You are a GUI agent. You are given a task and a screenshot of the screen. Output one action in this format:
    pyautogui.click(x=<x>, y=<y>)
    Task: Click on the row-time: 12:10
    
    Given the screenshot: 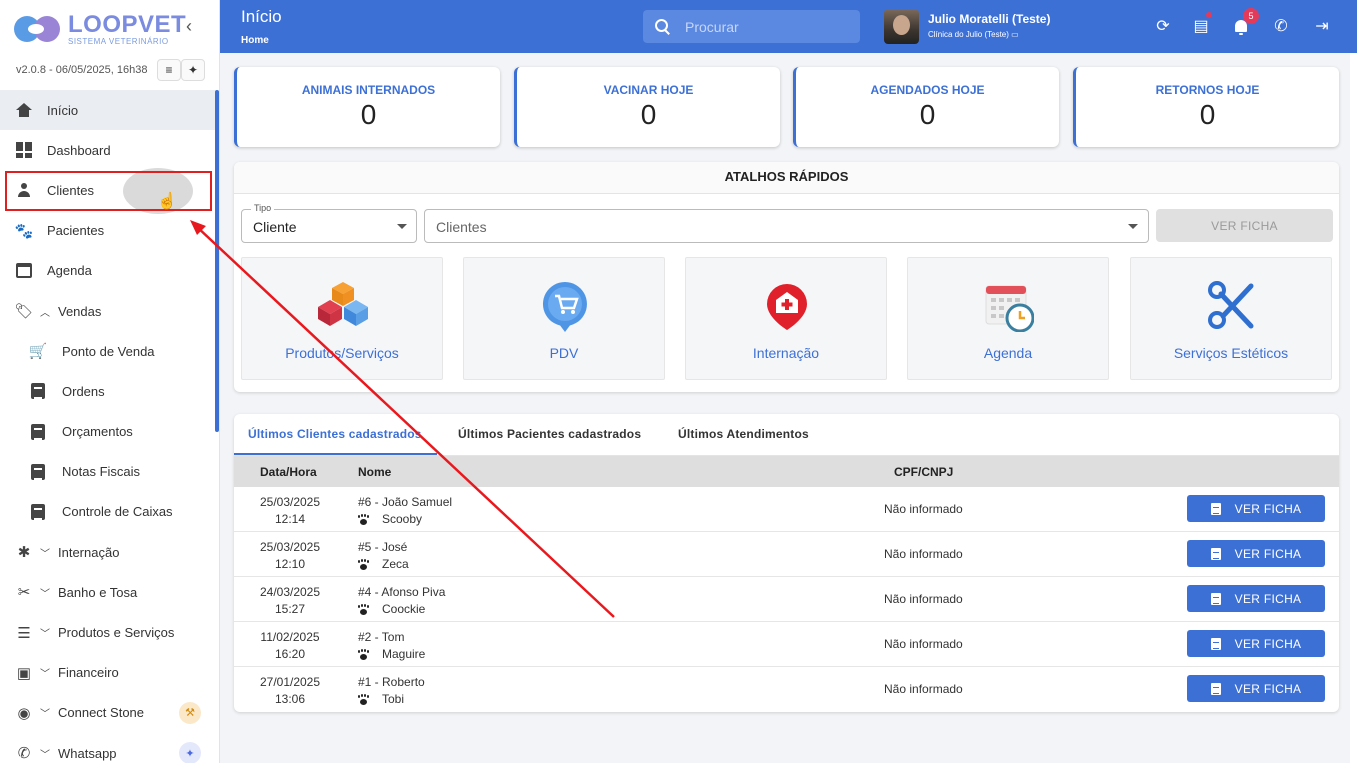 What is the action you would take?
    pyautogui.click(x=290, y=564)
    